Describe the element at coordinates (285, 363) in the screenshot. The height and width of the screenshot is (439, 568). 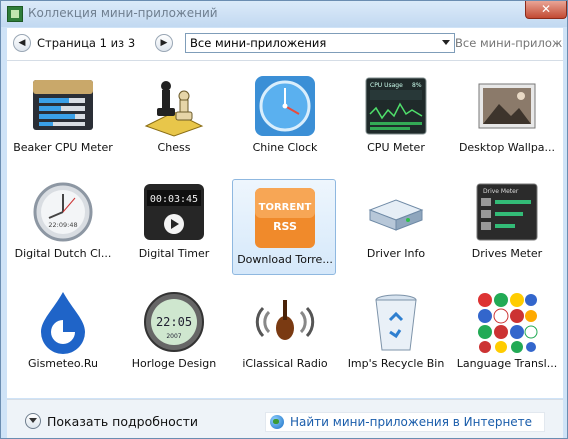
I see `gadget-label: iClassical Radio` at that location.